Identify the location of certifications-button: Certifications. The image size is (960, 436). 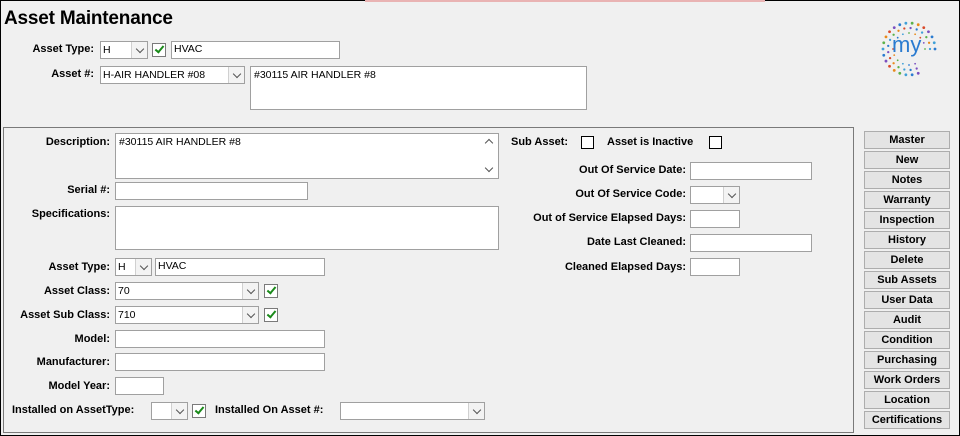
(907, 420).